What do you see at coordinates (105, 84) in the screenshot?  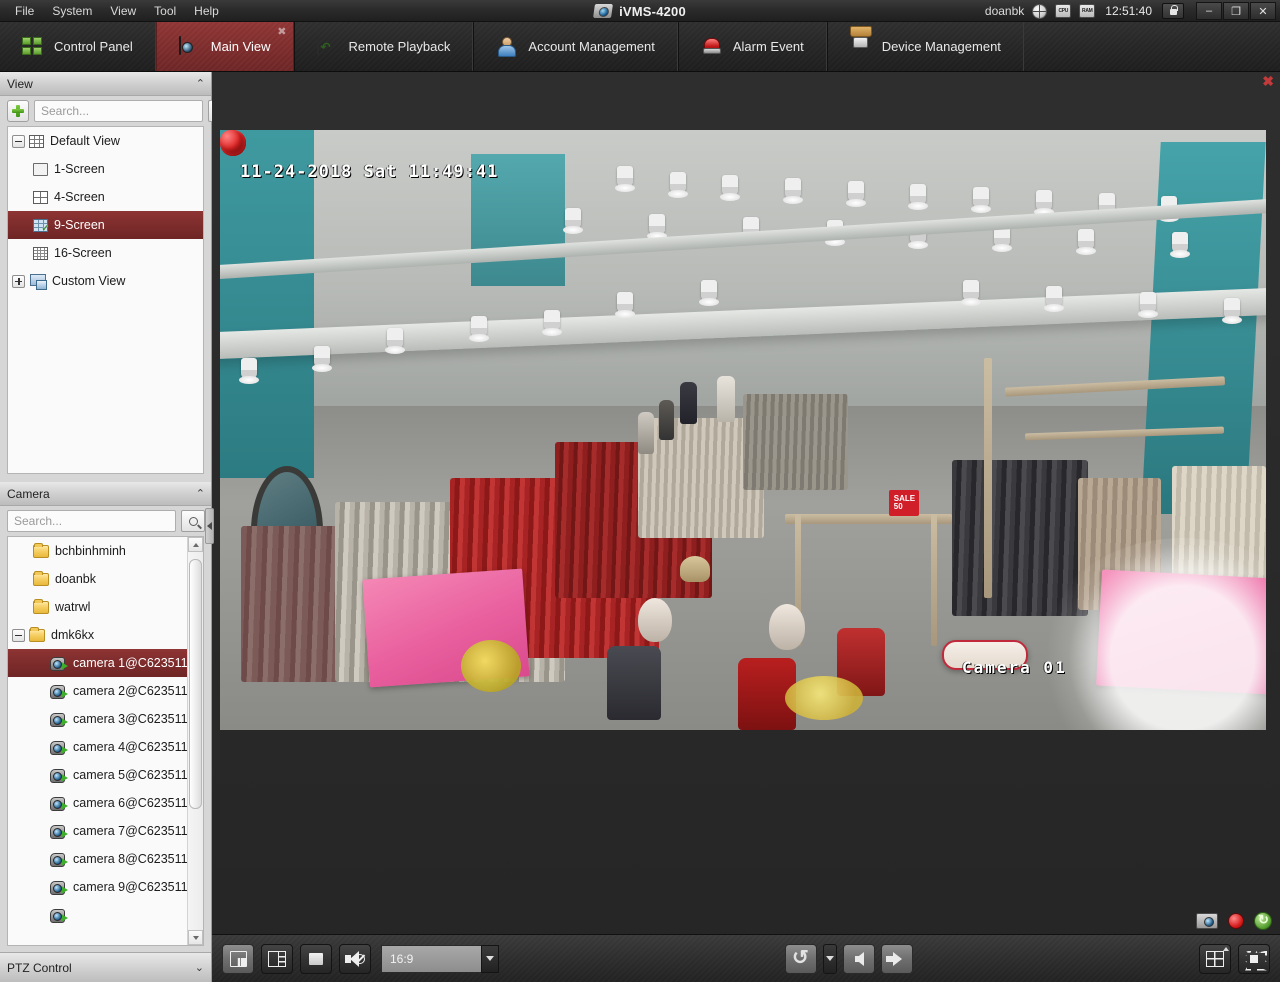 I see `view-panel-header: View ⌃` at bounding box center [105, 84].